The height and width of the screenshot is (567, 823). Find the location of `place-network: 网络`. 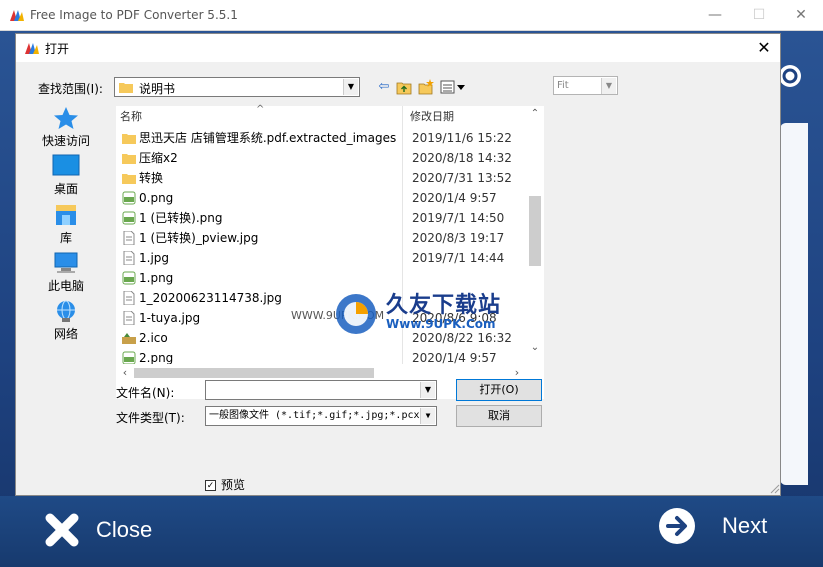

place-network: 网络 is located at coordinates (66, 320).